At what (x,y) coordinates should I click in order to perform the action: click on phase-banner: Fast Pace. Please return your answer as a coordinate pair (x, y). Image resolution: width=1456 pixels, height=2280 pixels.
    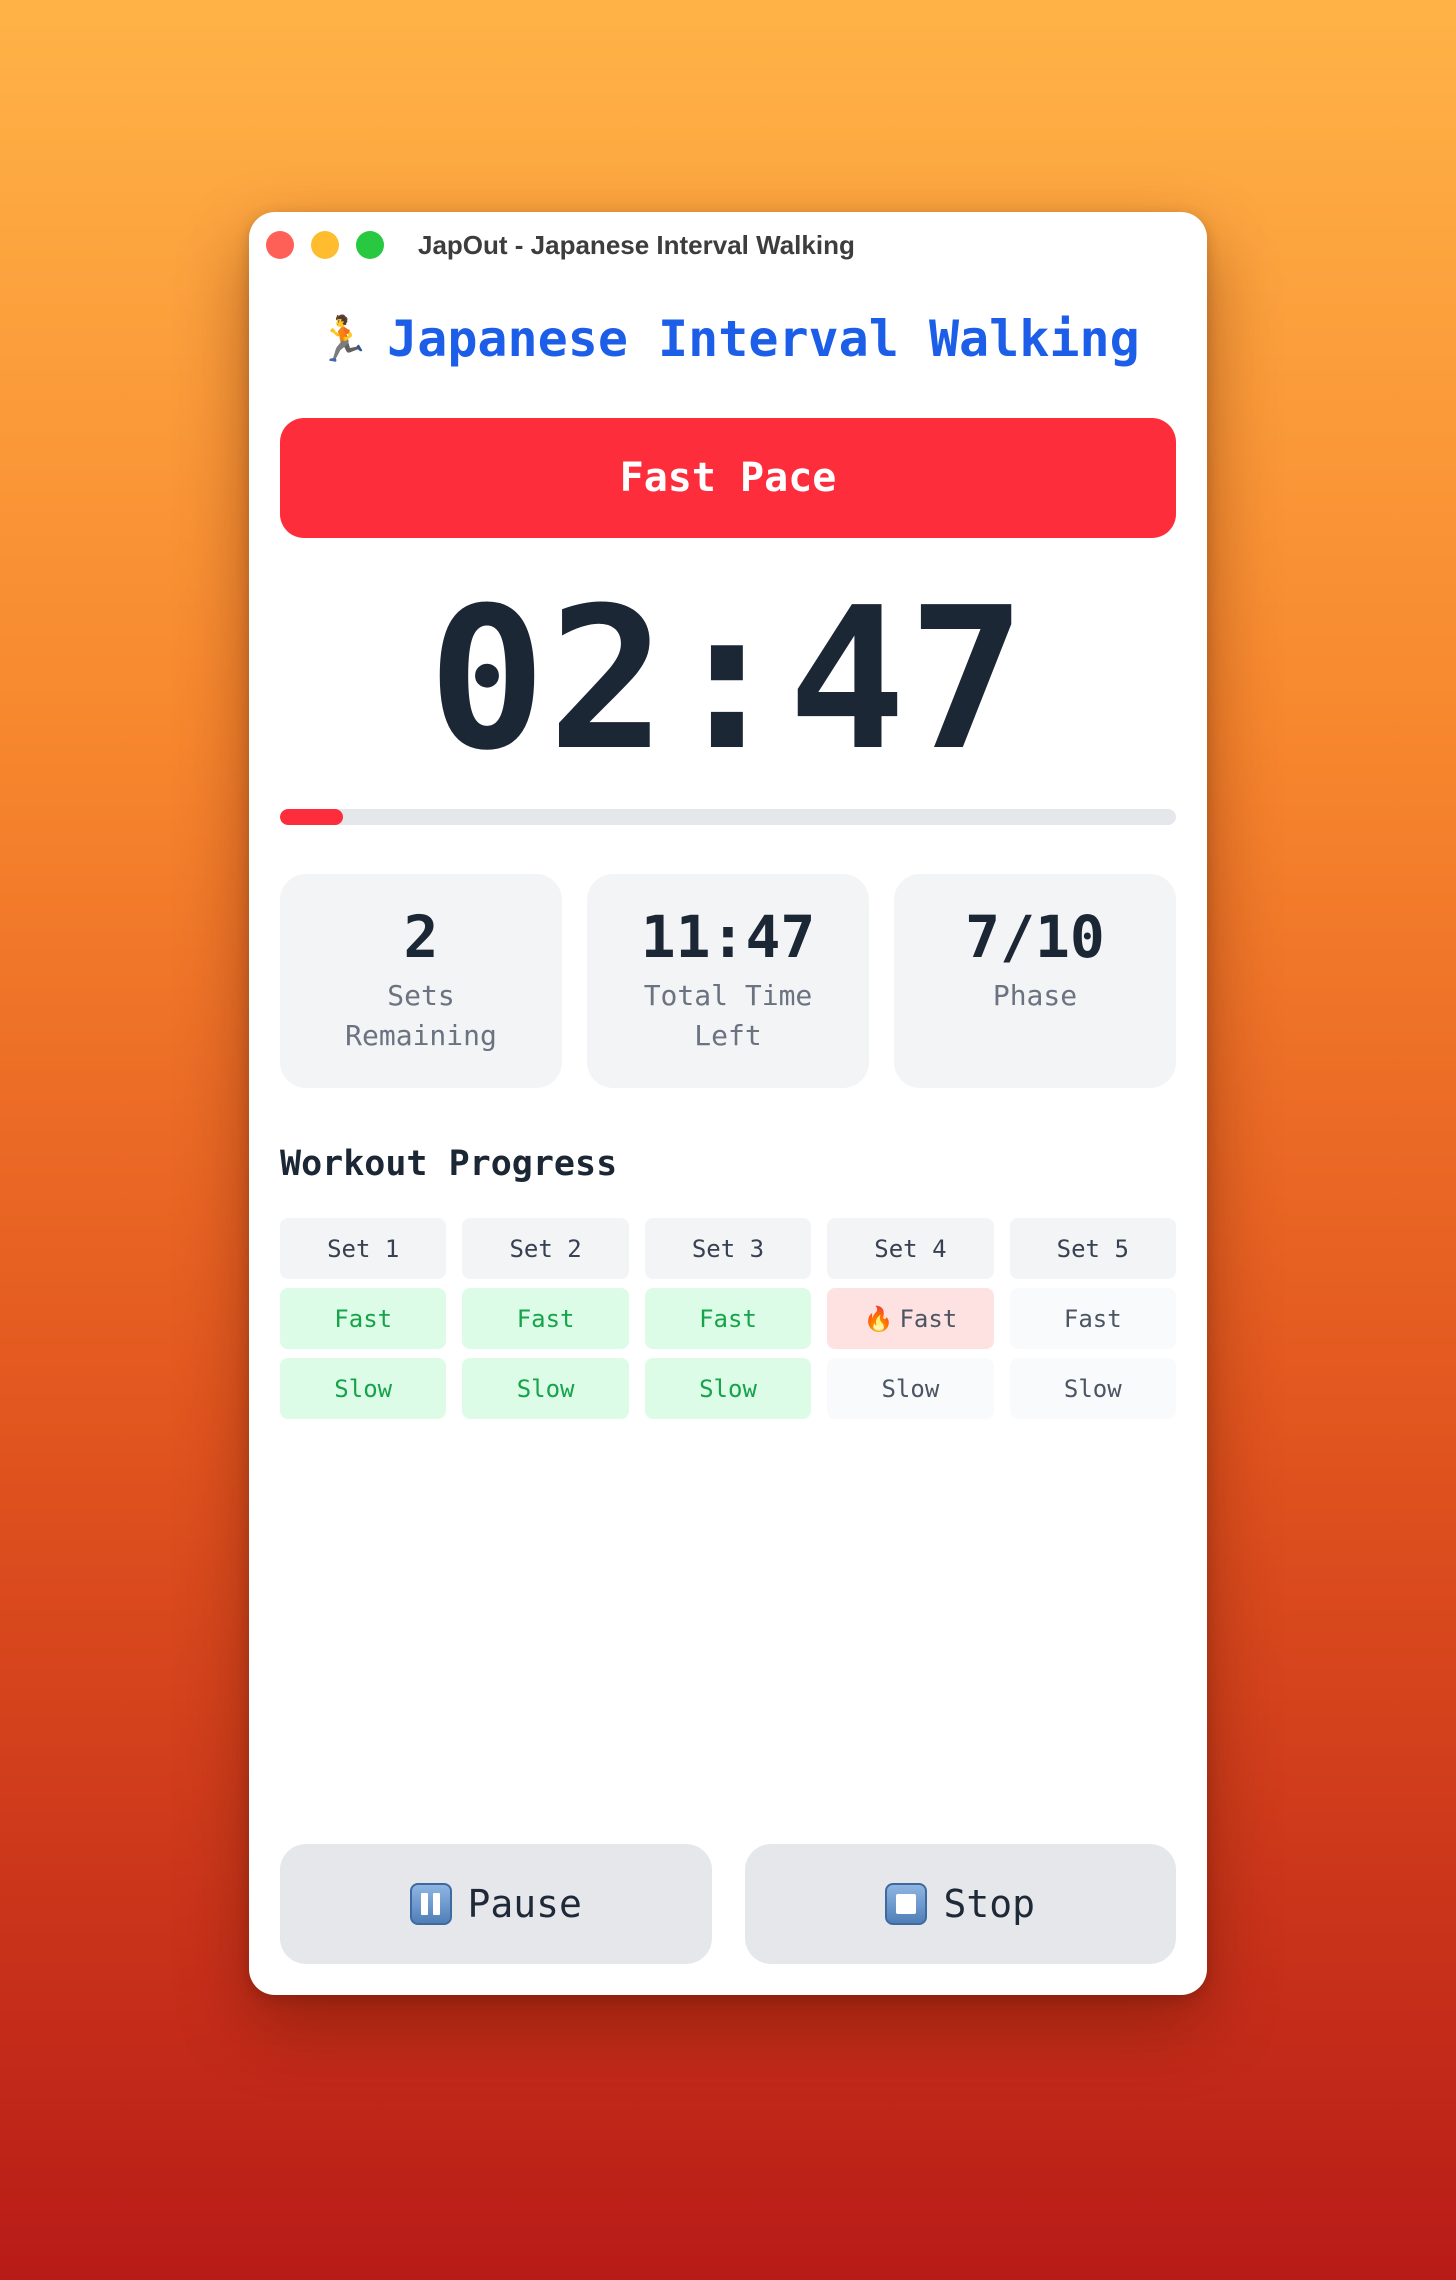
    Looking at the image, I should click on (728, 478).